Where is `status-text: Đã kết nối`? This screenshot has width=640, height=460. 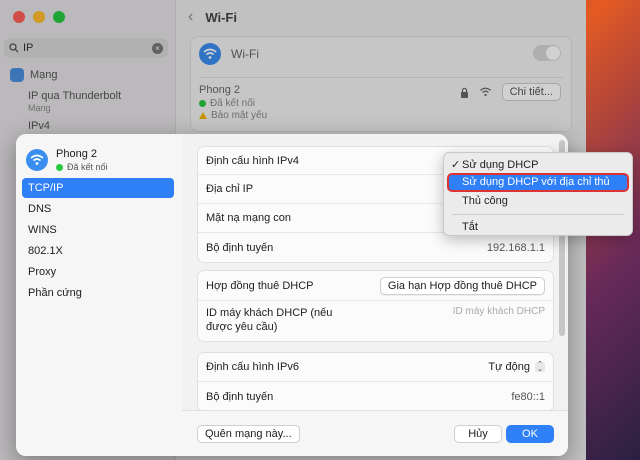
status-text: Đã kết nối is located at coordinates (87, 167).